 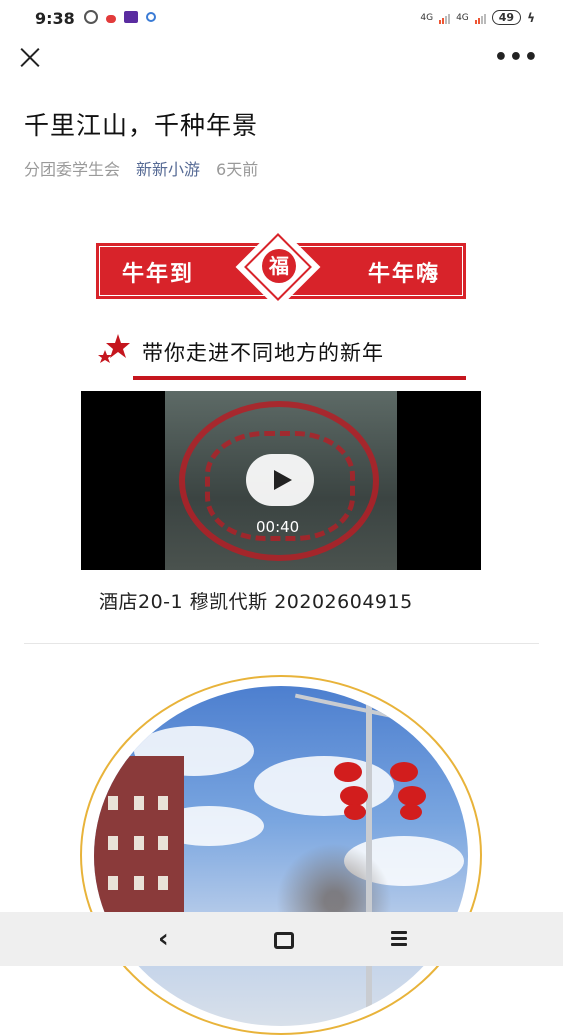 What do you see at coordinates (278, 527) in the screenshot?
I see `video-duration: 00:40` at bounding box center [278, 527].